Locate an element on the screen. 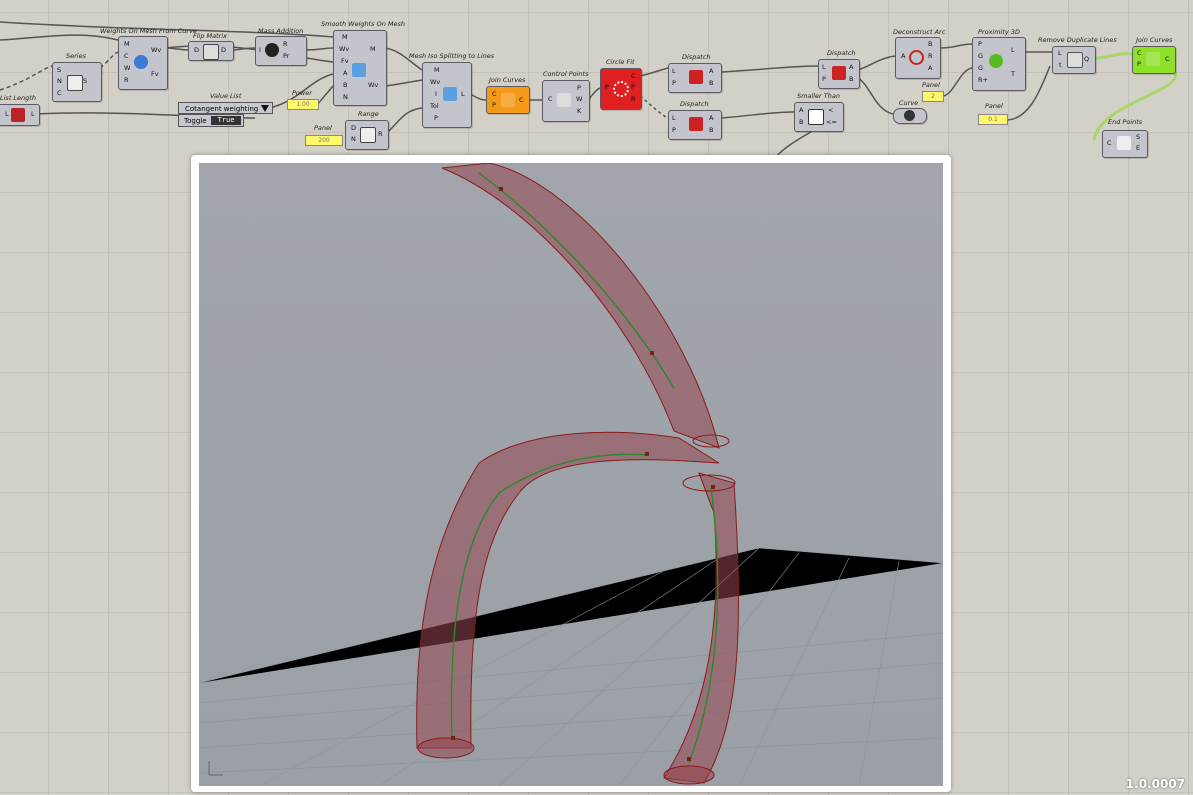 The height and width of the screenshot is (795, 1193). curve-param-component is located at coordinates (910, 116).